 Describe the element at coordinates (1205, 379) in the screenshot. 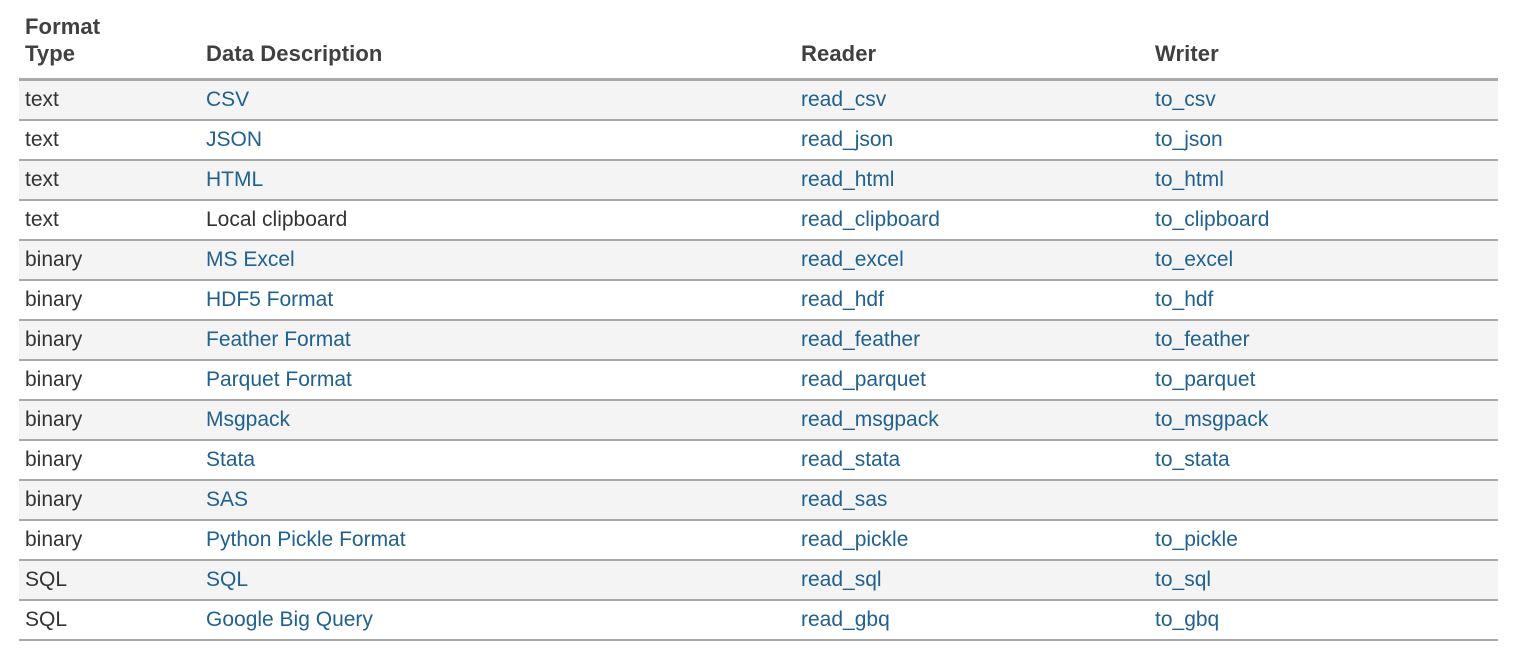

I see `writer-link: to_parquet` at that location.